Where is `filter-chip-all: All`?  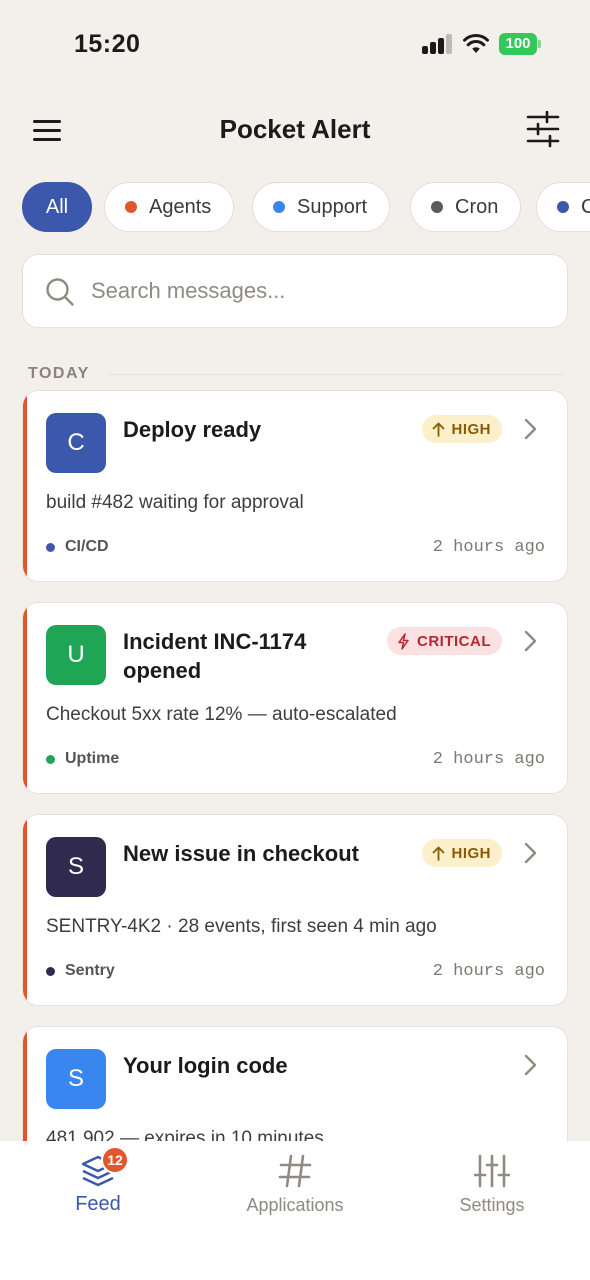 filter-chip-all: All is located at coordinates (57, 207).